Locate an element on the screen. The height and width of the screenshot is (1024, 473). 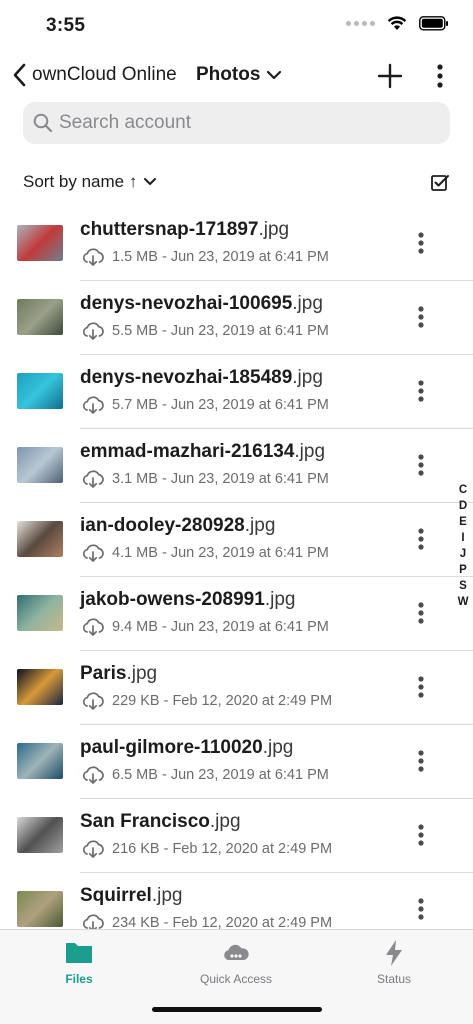
file-base-name: ian-dooley-280928 is located at coordinates (162, 525).